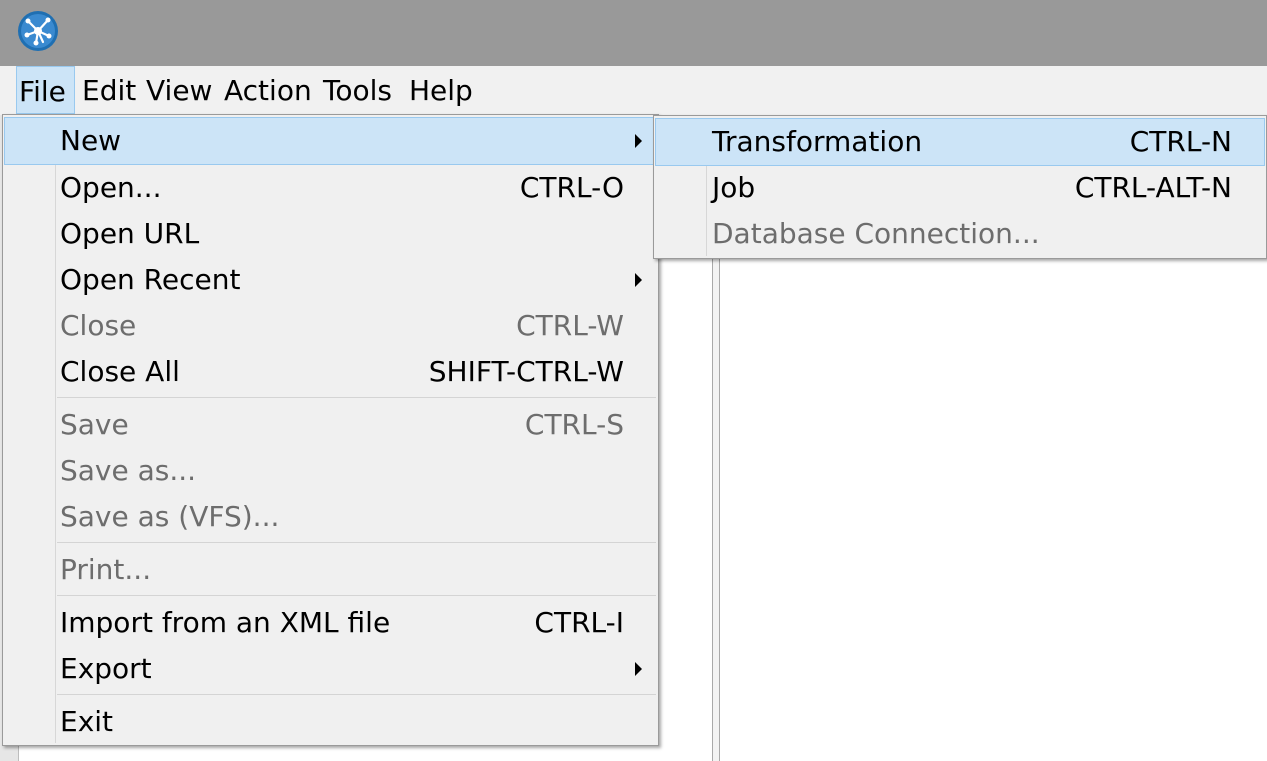 The height and width of the screenshot is (761, 1267). Describe the element at coordinates (330, 372) in the screenshot. I see `file-menu-close-all: Close All SHIFT-CTRL-W` at that location.